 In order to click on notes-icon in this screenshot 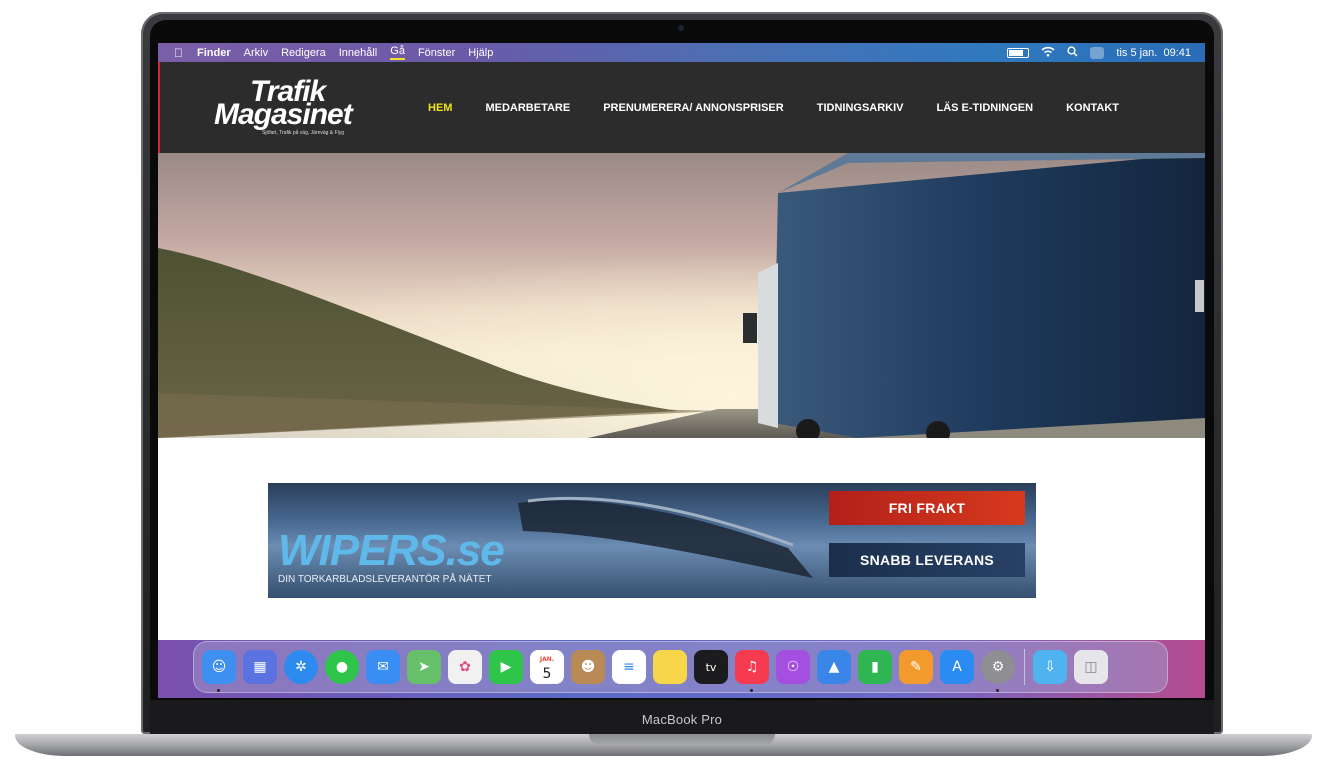, I will do `click(670, 667)`.